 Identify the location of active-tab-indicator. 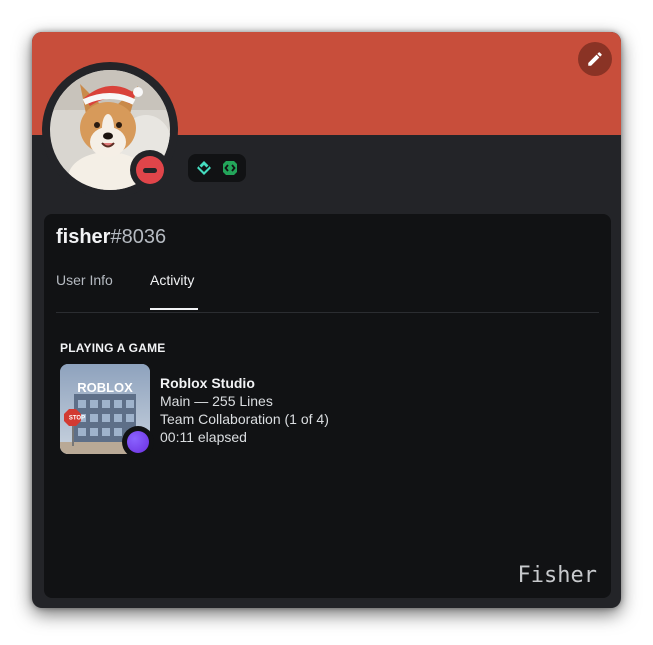
(174, 309).